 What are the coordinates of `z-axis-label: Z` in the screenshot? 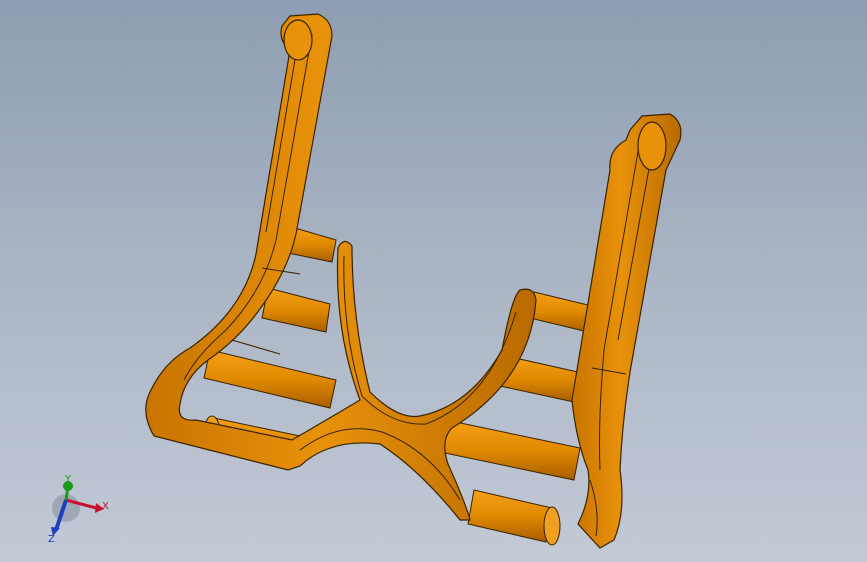 It's located at (51, 539).